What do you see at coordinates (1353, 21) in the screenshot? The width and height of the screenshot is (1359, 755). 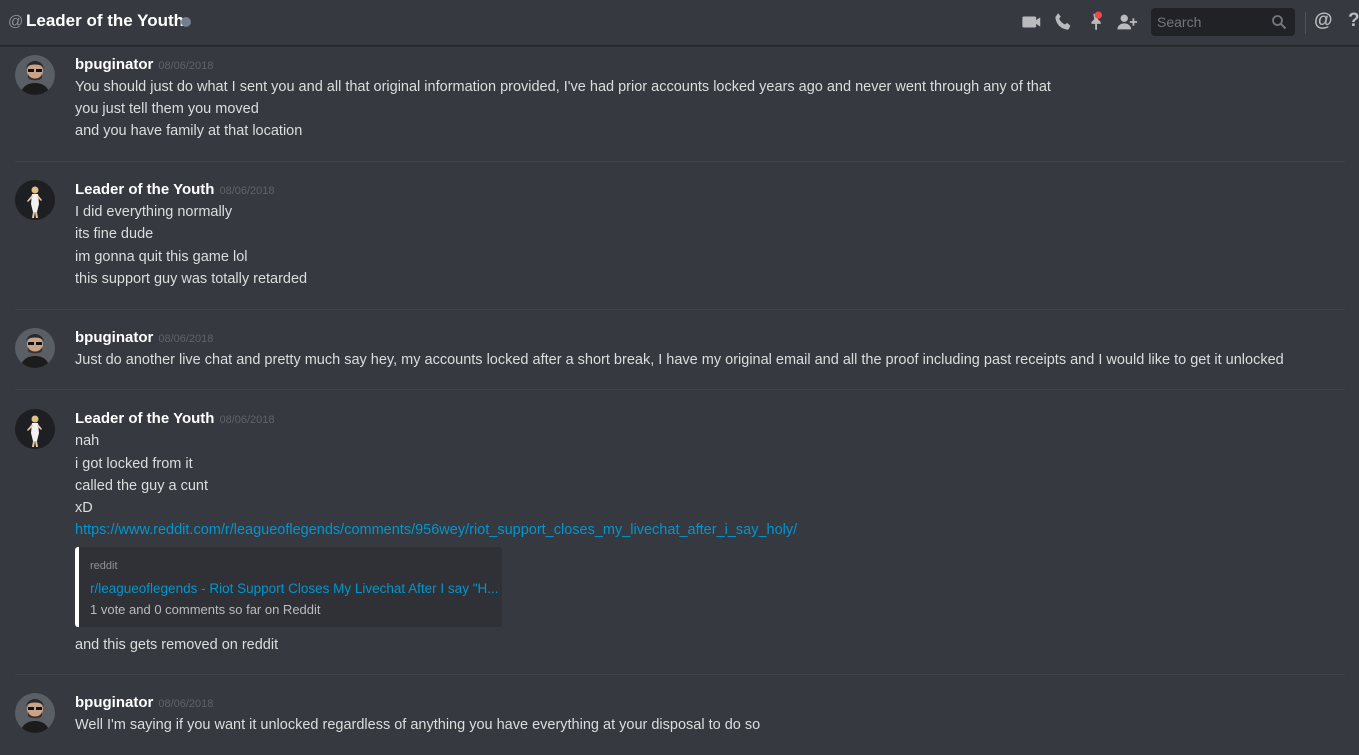 I see `help-icon: ?` at bounding box center [1353, 21].